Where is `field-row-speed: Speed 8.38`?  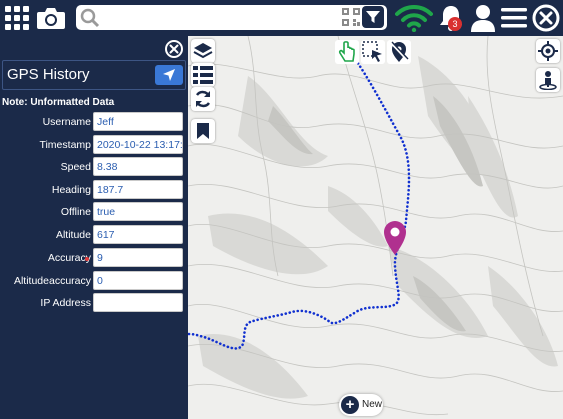
field-row-speed: Speed 8.38 is located at coordinates (94, 167).